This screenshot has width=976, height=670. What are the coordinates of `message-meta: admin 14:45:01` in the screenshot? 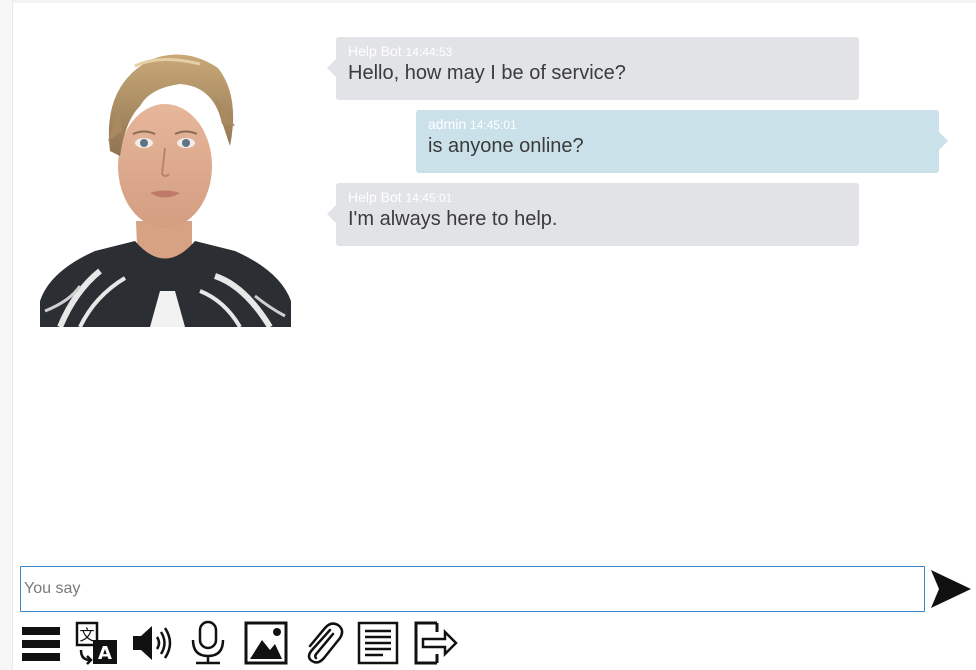 It's located at (677, 124).